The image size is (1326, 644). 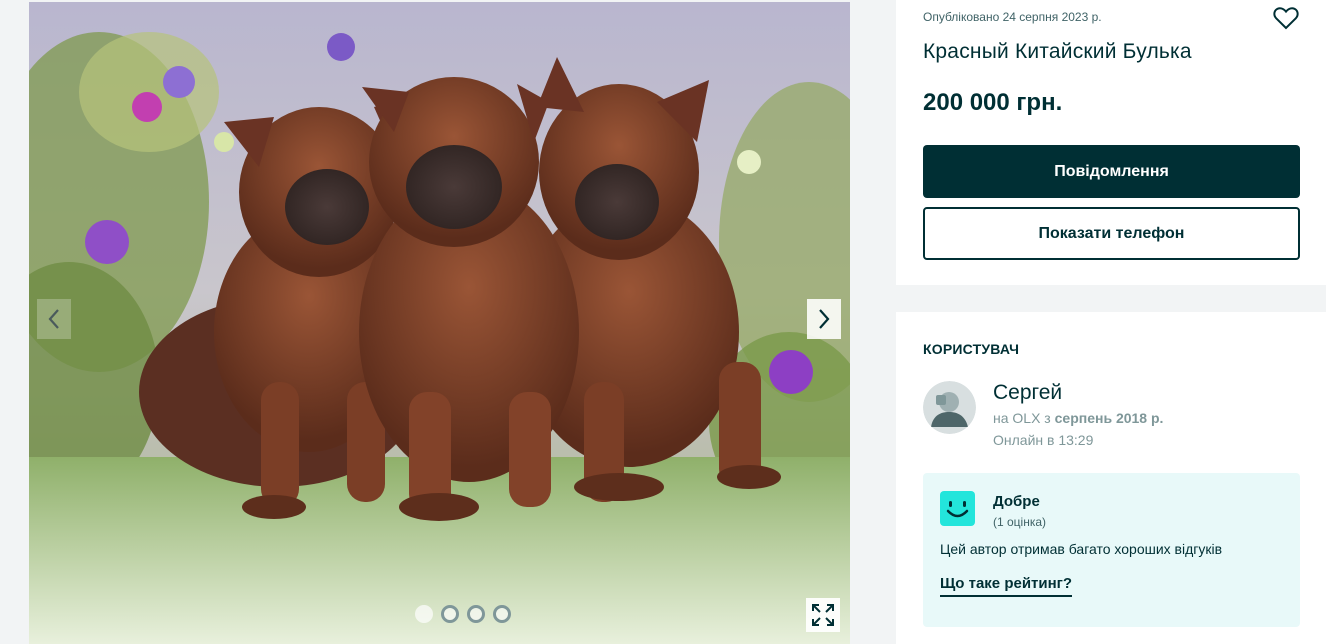 I want to click on expand-icon, so click(x=823, y=615).